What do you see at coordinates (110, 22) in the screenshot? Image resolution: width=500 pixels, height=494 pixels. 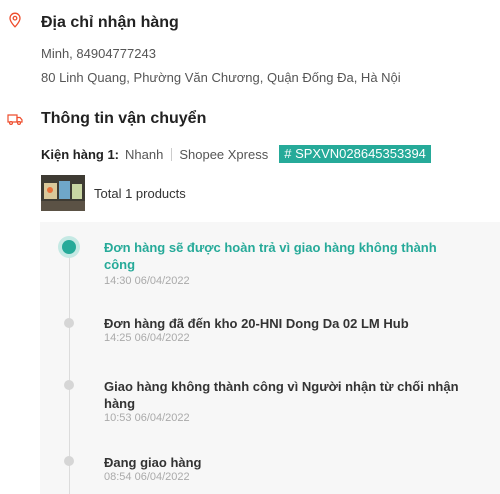 I see `address-section-title: Địa chỉ nhận hàng` at bounding box center [110, 22].